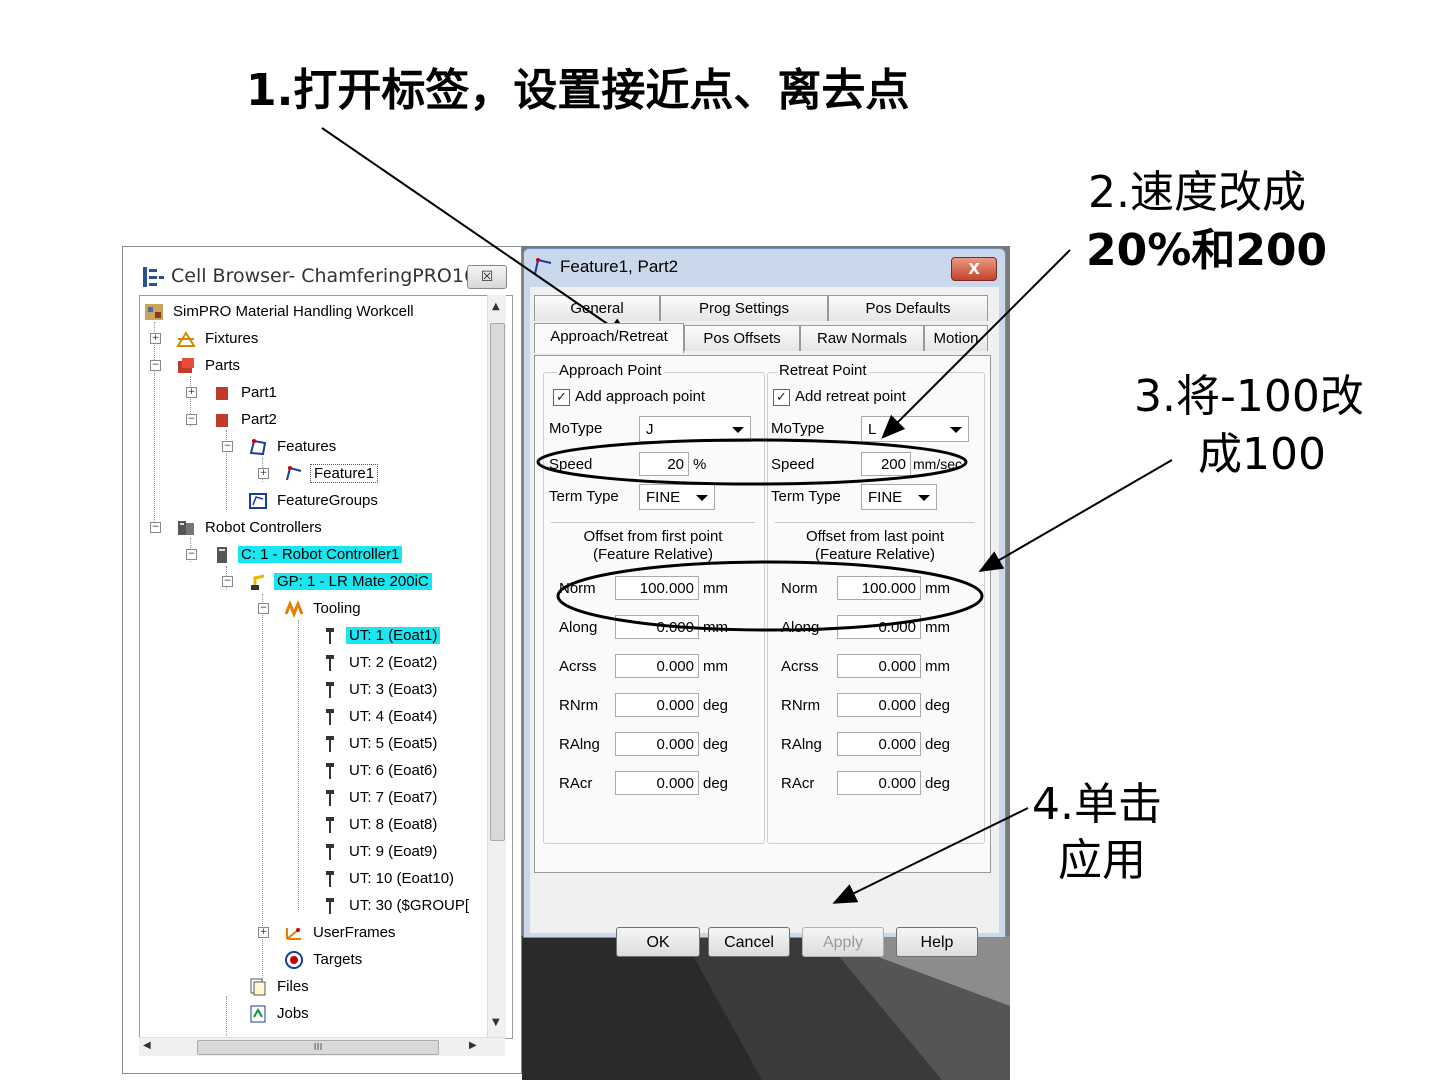  I want to click on tree-horizontal-scrollbar: ◀ III ▶, so click(322, 1046).